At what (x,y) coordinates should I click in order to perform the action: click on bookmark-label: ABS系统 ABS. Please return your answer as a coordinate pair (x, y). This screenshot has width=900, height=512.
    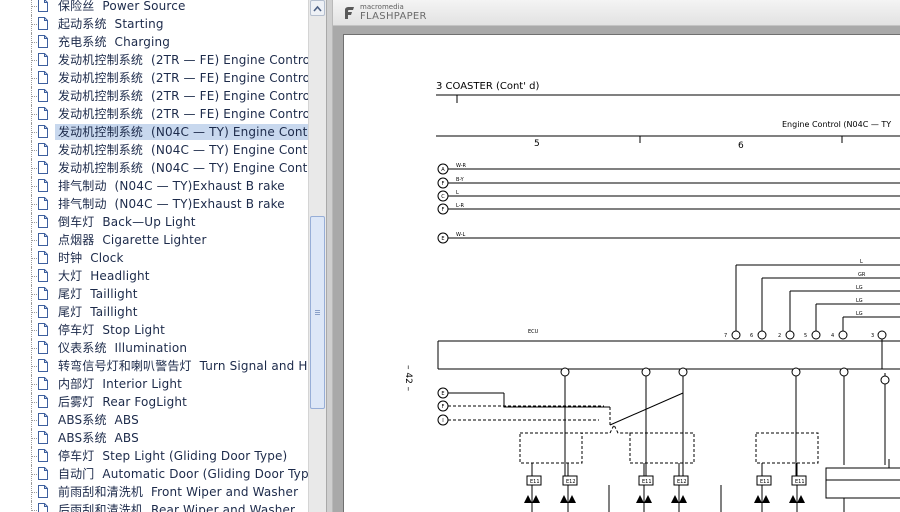
    Looking at the image, I should click on (98, 438).